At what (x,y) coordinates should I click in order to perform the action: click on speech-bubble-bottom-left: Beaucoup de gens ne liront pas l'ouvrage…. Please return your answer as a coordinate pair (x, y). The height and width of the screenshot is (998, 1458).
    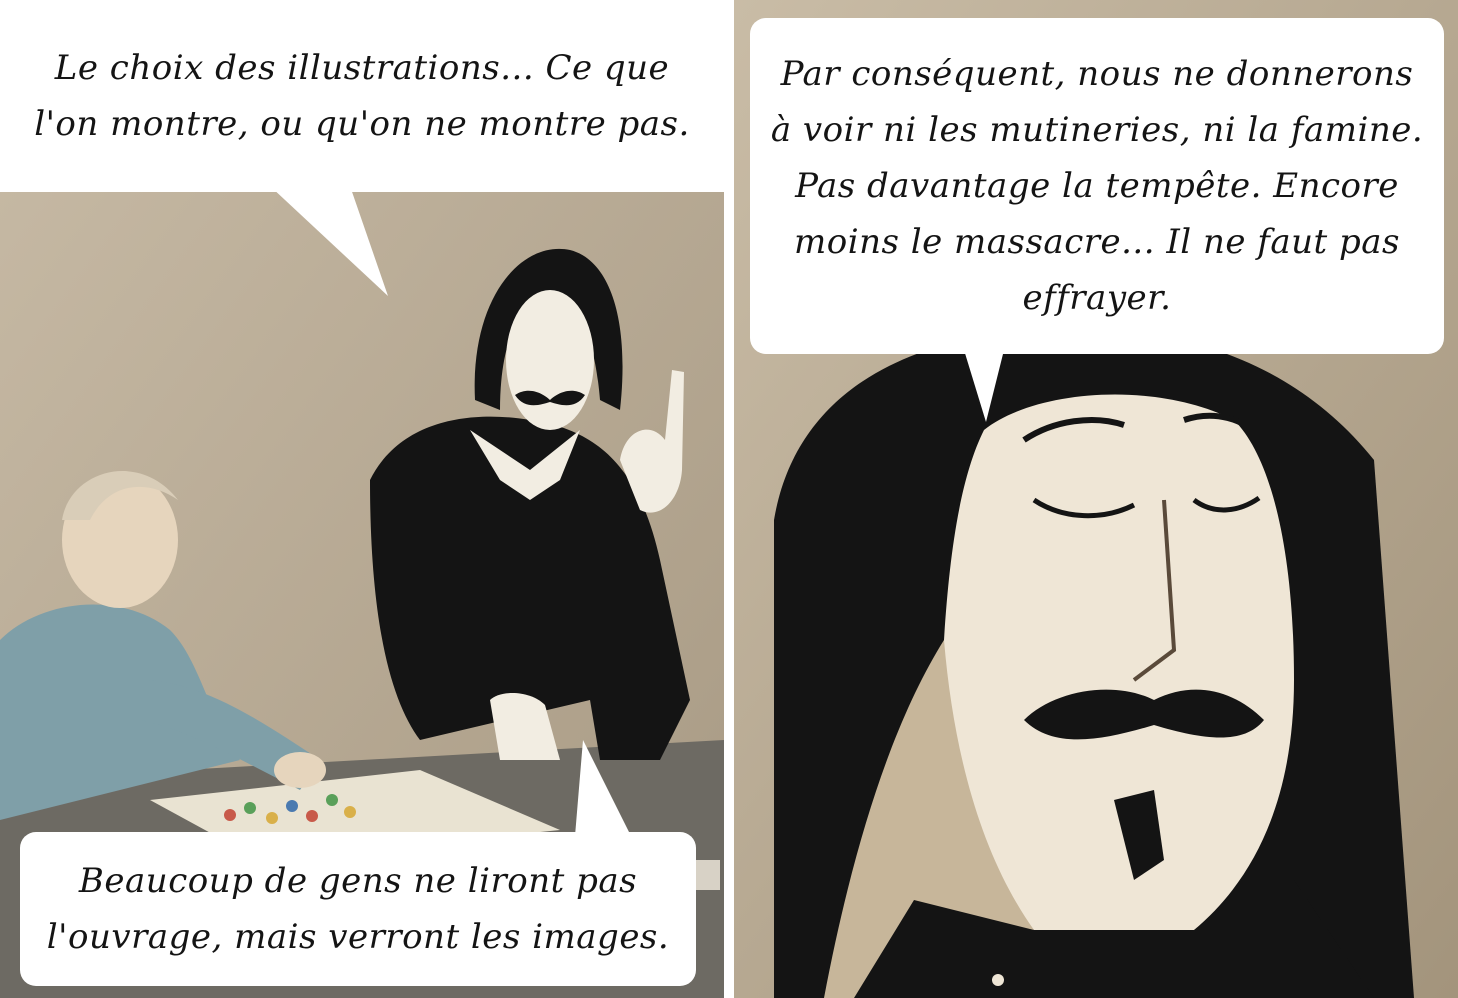
    Looking at the image, I should click on (358, 909).